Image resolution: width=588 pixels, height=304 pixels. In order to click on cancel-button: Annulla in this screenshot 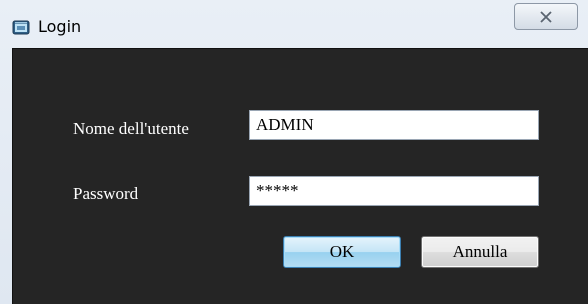, I will do `click(480, 252)`.